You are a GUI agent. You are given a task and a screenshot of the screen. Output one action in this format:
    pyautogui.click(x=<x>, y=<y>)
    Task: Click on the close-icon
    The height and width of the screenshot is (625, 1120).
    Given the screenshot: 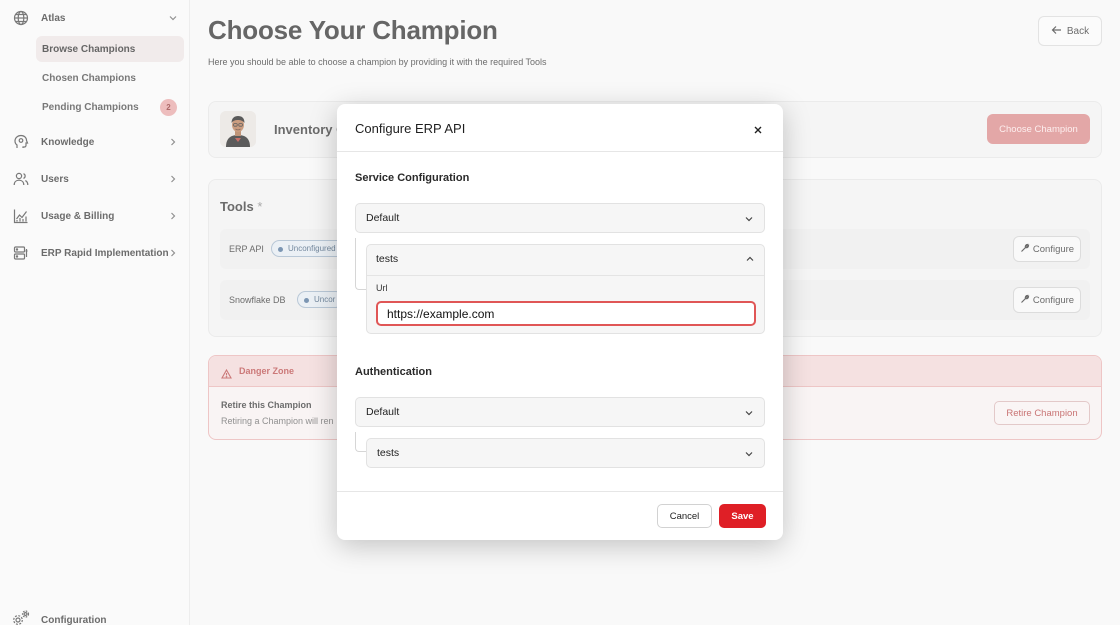 What is the action you would take?
    pyautogui.click(x=758, y=130)
    